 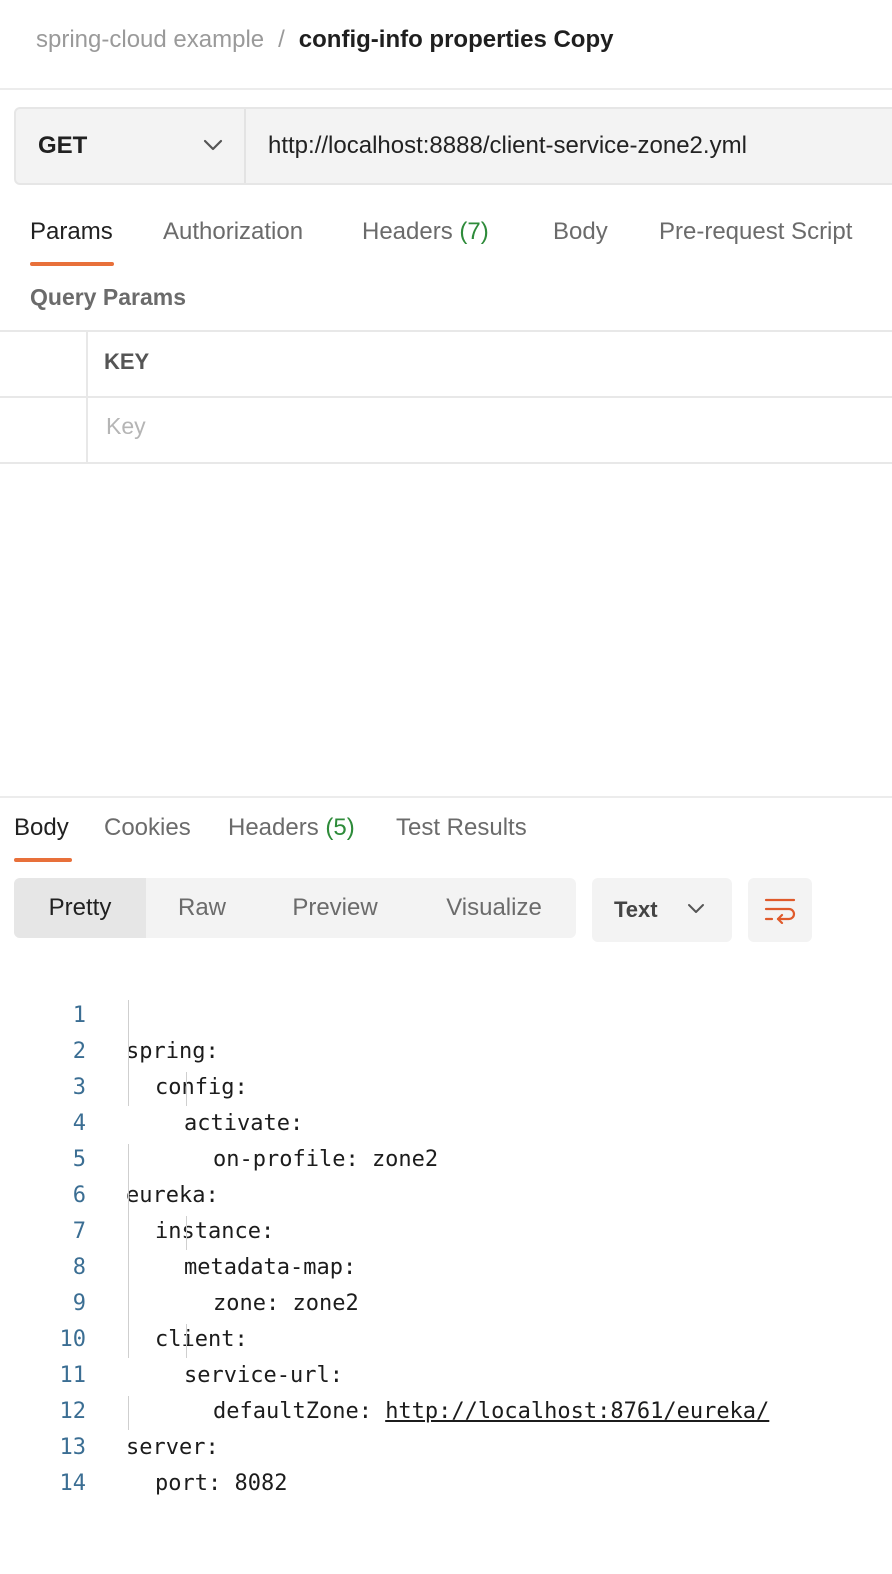 What do you see at coordinates (446, 1085) in the screenshot?
I see `code-line: 3 activate:` at bounding box center [446, 1085].